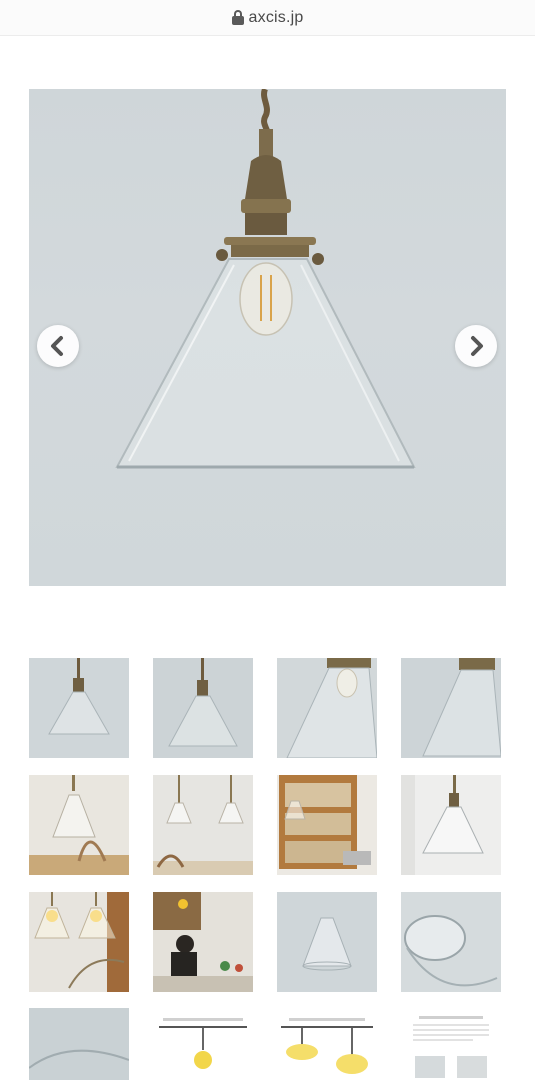 This screenshot has height=1080, width=535. What do you see at coordinates (237, 17) in the screenshot?
I see `lock-icon` at bounding box center [237, 17].